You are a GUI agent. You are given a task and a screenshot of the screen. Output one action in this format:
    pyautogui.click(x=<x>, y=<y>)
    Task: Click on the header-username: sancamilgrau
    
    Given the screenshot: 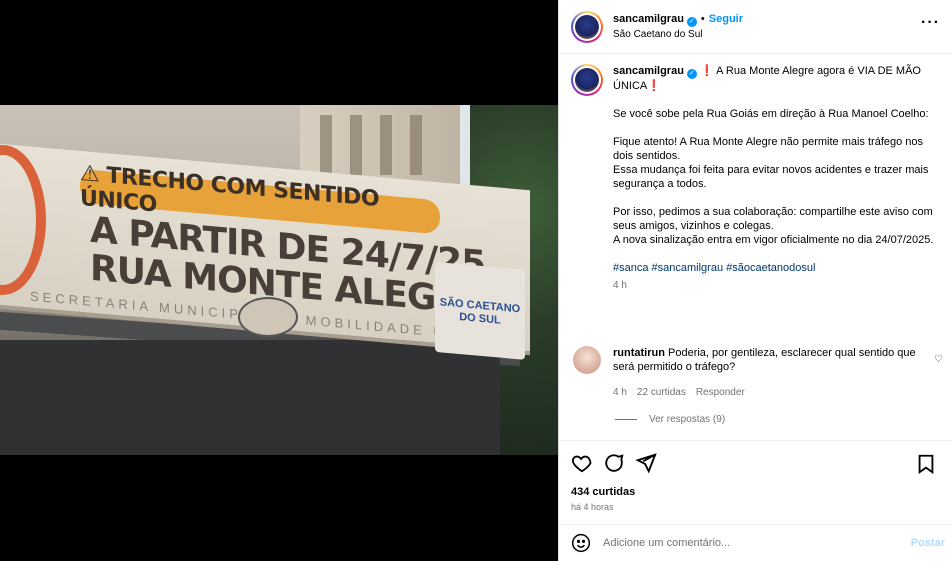 What is the action you would take?
    pyautogui.click(x=648, y=19)
    